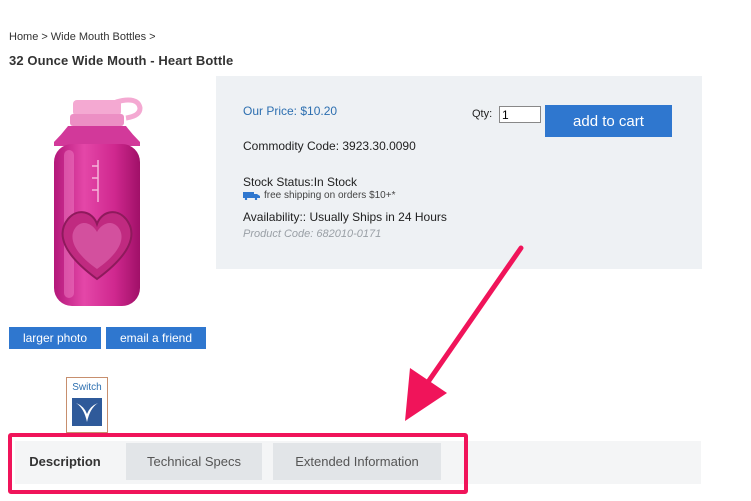 This screenshot has width=751, height=501. I want to click on switch-logo-icon, so click(87, 412).